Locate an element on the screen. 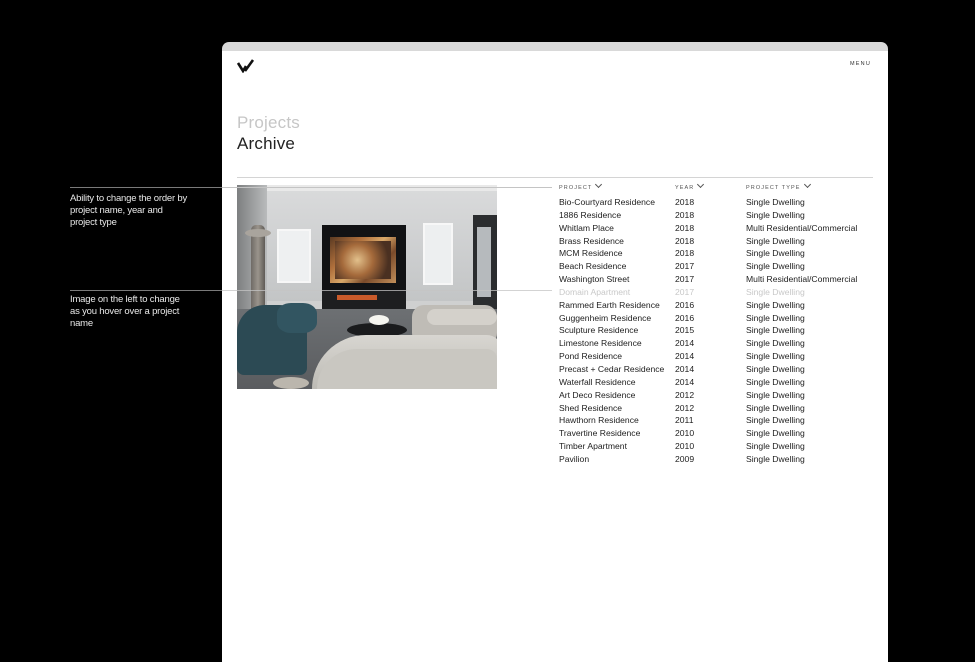  project-name-cell: Guggenheim Residence is located at coordinates (605, 317).